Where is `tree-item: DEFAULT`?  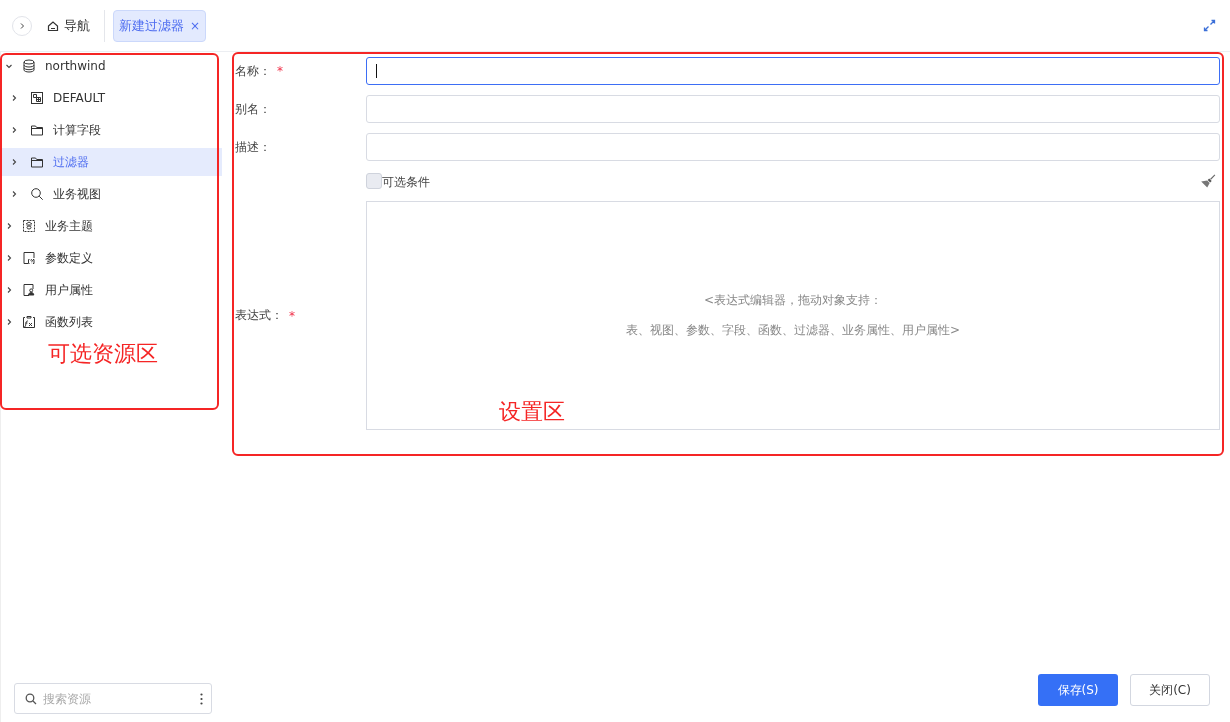
tree-item: DEFAULT is located at coordinates (111, 98).